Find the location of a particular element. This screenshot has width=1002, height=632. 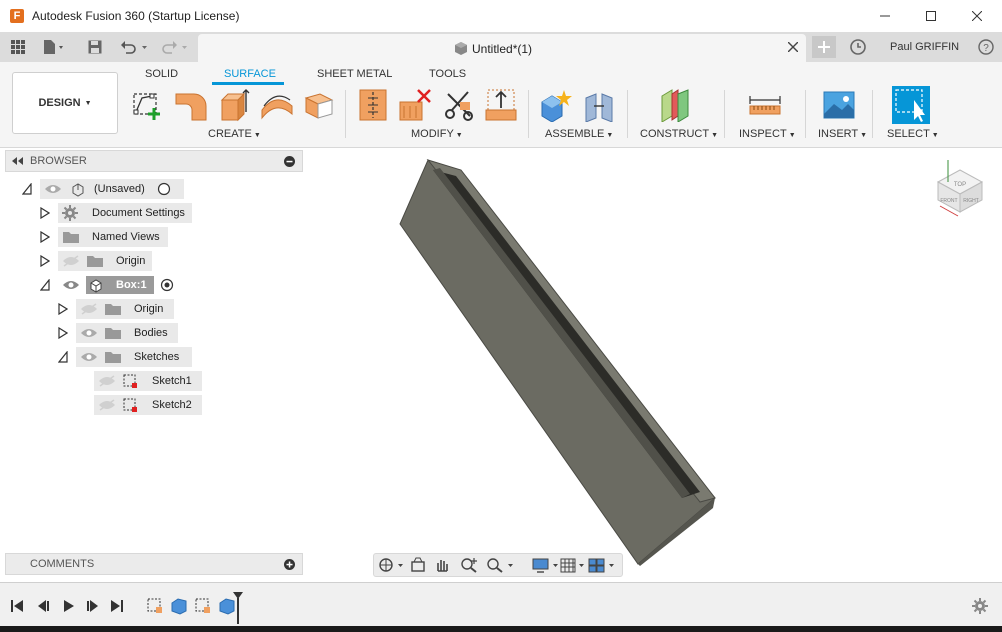

active-radio-icon is located at coordinates (167, 285).